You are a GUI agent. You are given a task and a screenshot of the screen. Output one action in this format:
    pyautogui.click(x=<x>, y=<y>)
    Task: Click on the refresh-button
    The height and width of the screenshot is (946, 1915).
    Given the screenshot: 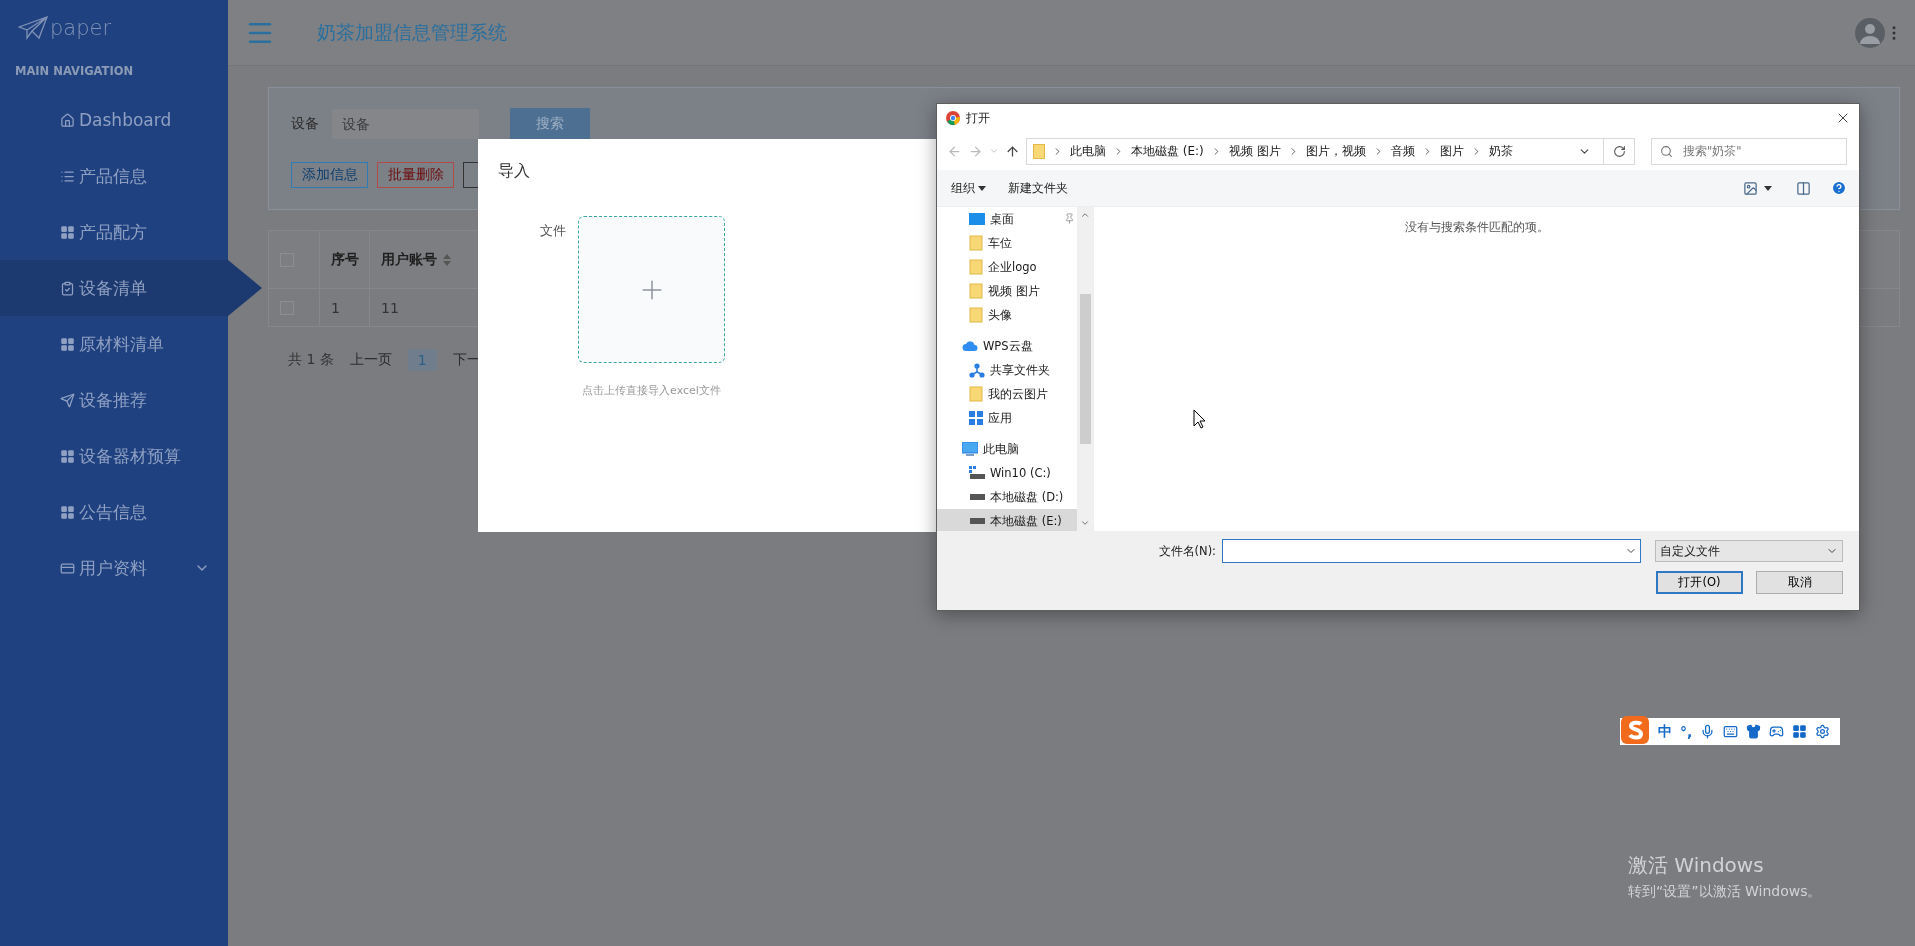 What is the action you would take?
    pyautogui.click(x=1619, y=151)
    